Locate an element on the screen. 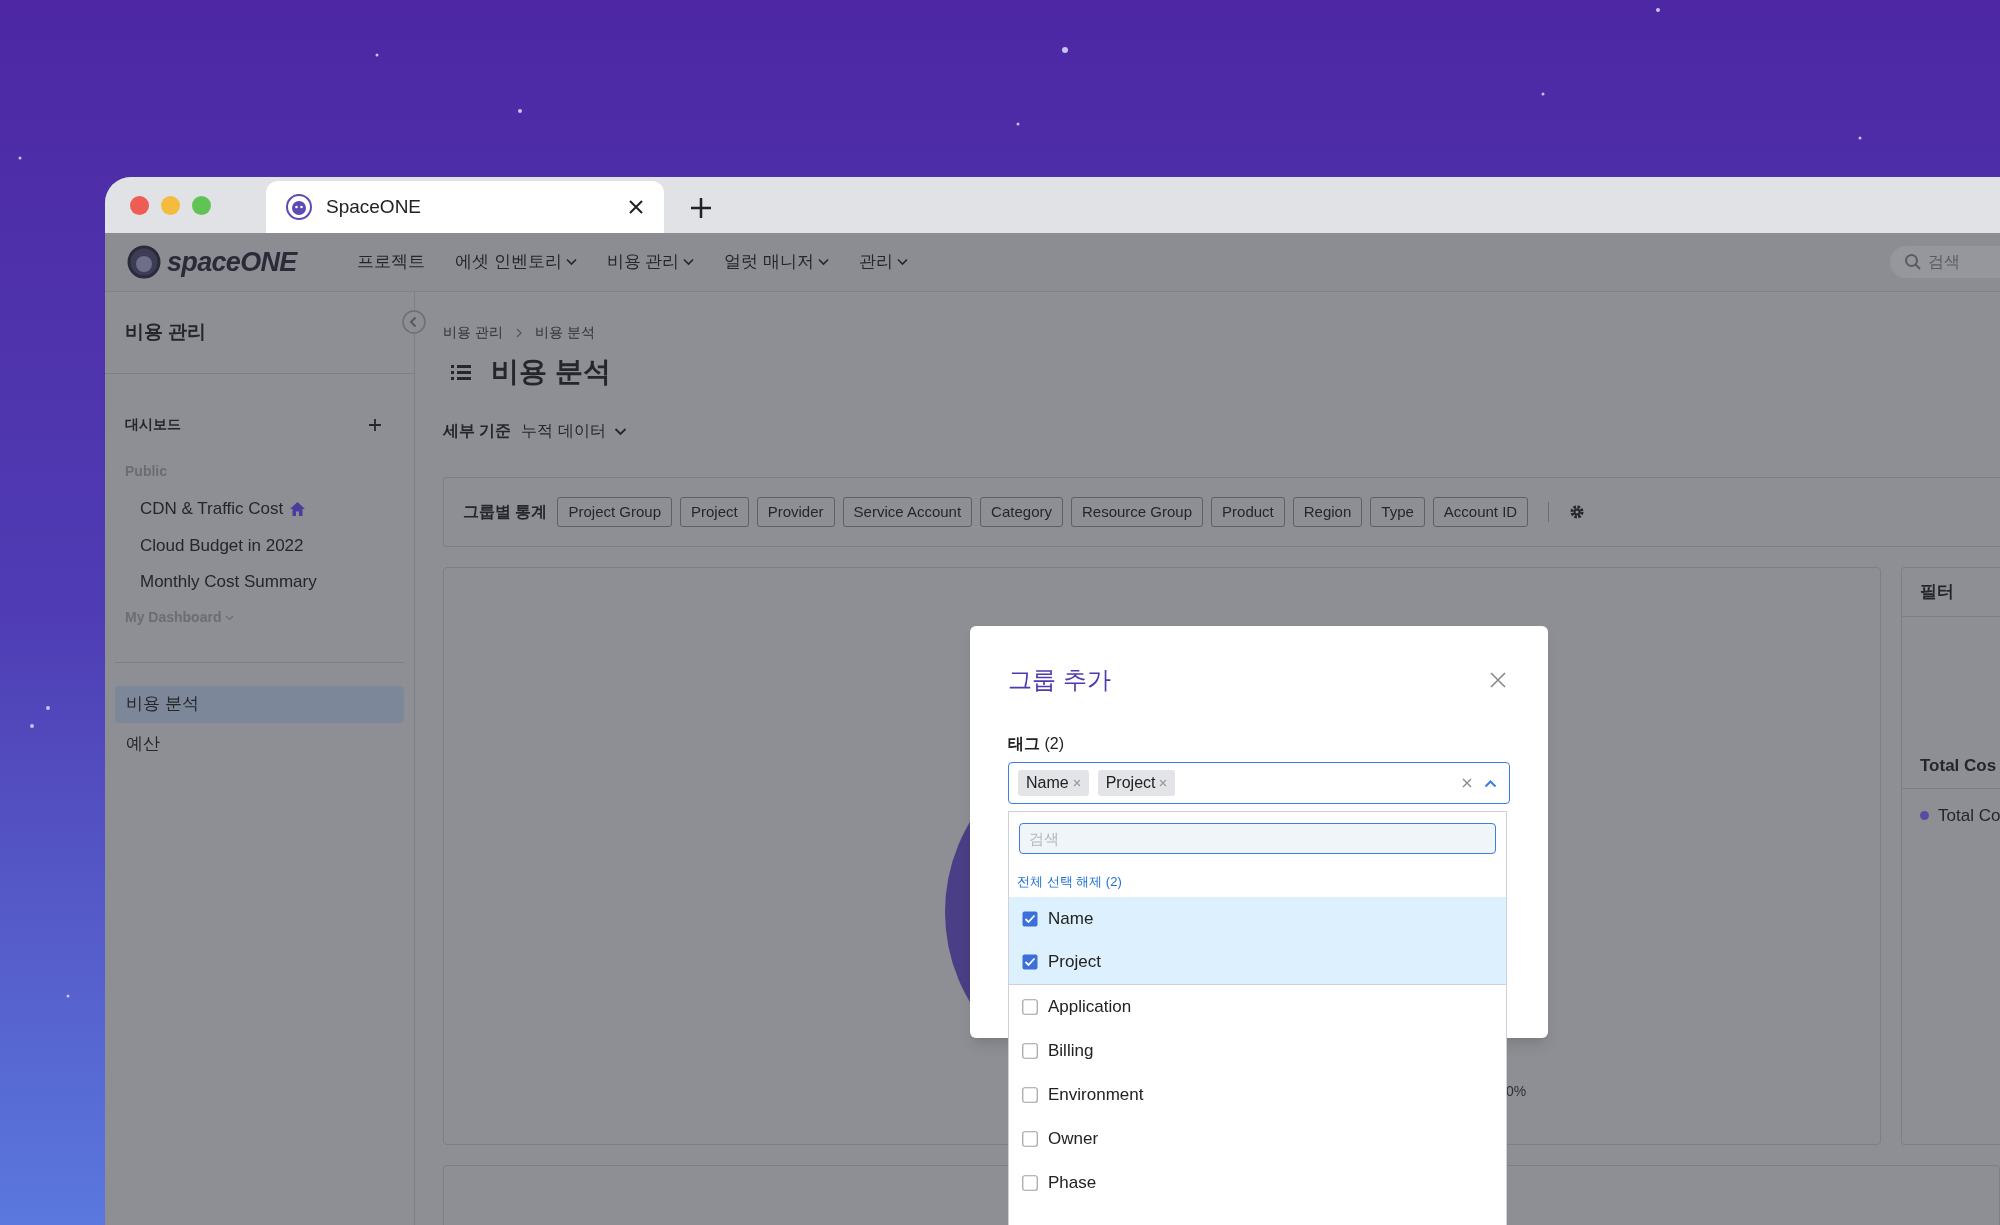 Image resolution: width=2000 pixels, height=1225 pixels. total-cost-label: Total Cos is located at coordinates (1958, 765).